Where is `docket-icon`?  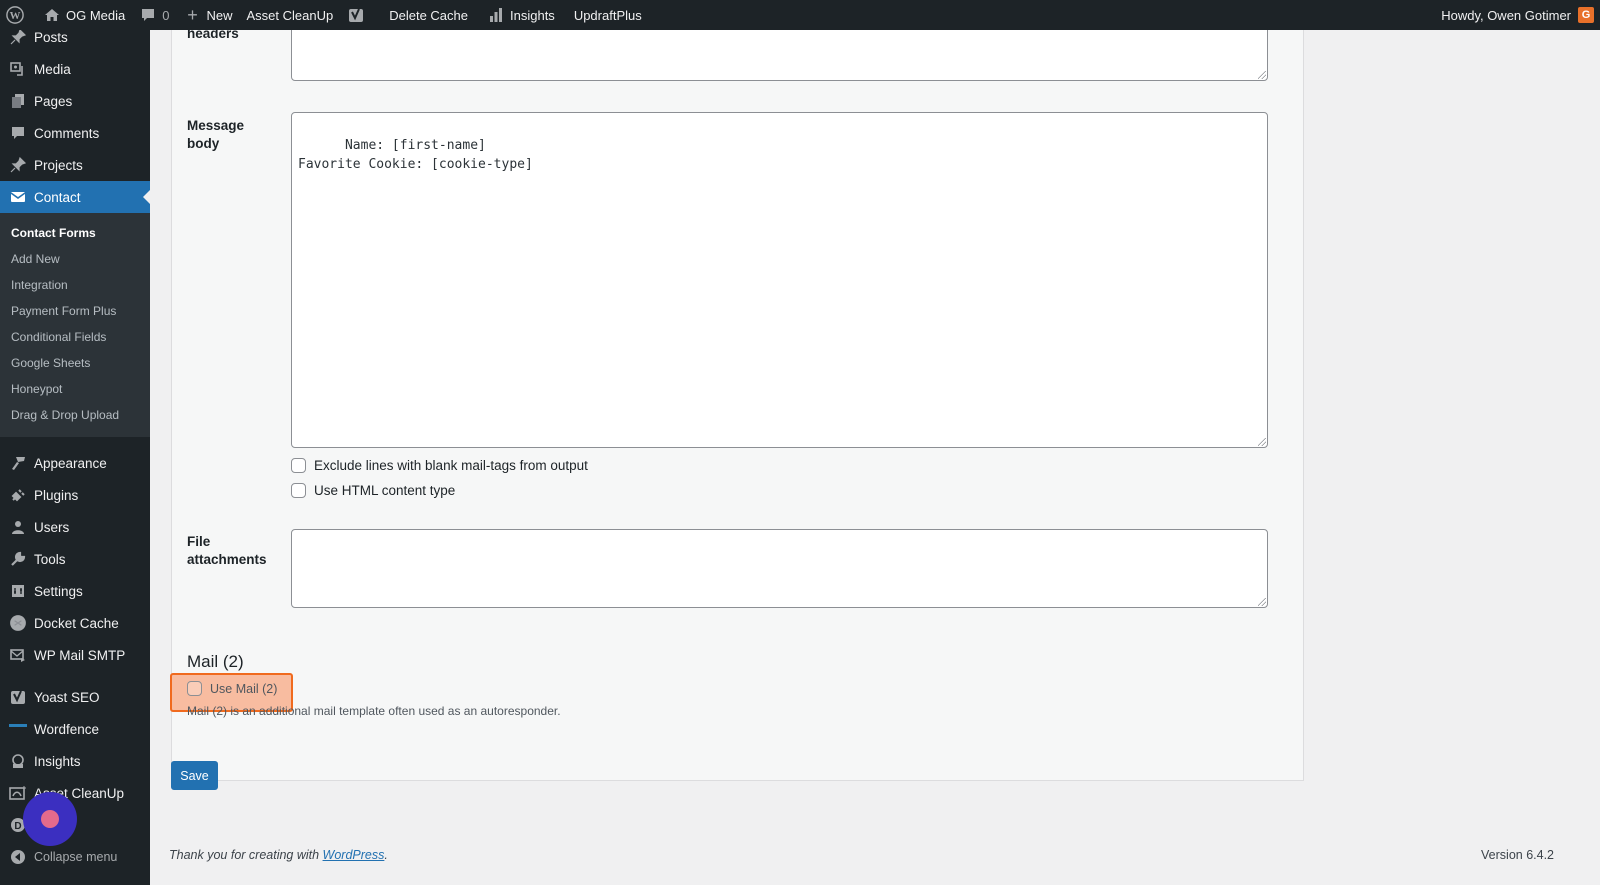 docket-icon is located at coordinates (18, 623).